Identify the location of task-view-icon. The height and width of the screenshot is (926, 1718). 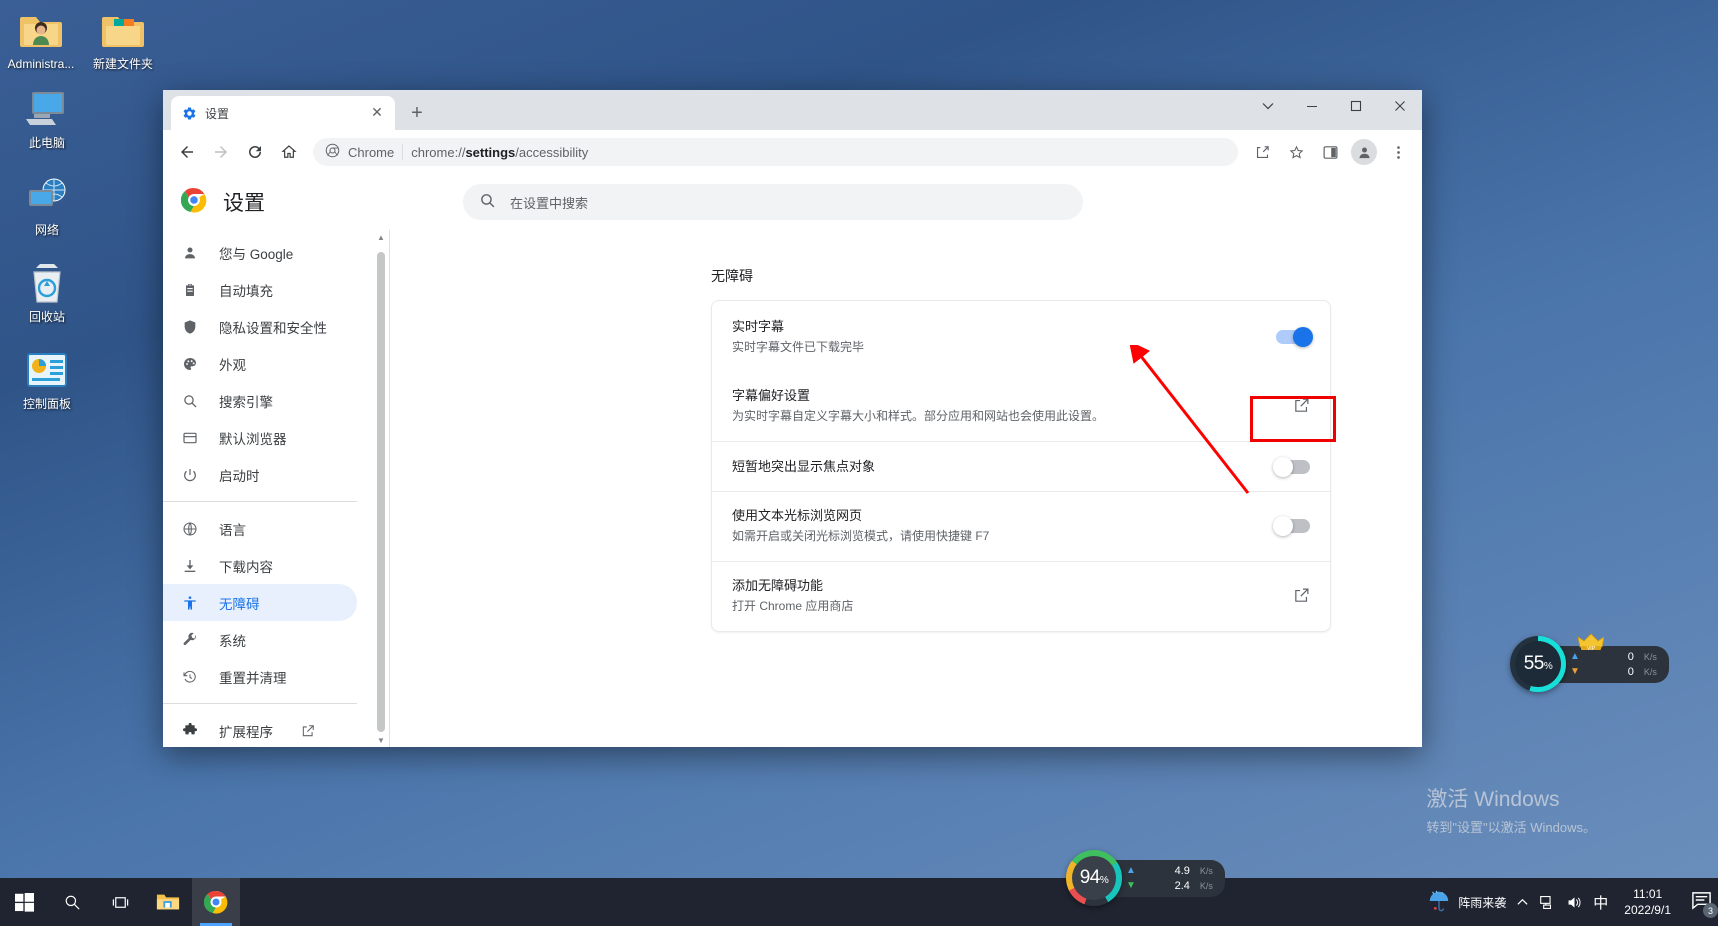
(120, 902).